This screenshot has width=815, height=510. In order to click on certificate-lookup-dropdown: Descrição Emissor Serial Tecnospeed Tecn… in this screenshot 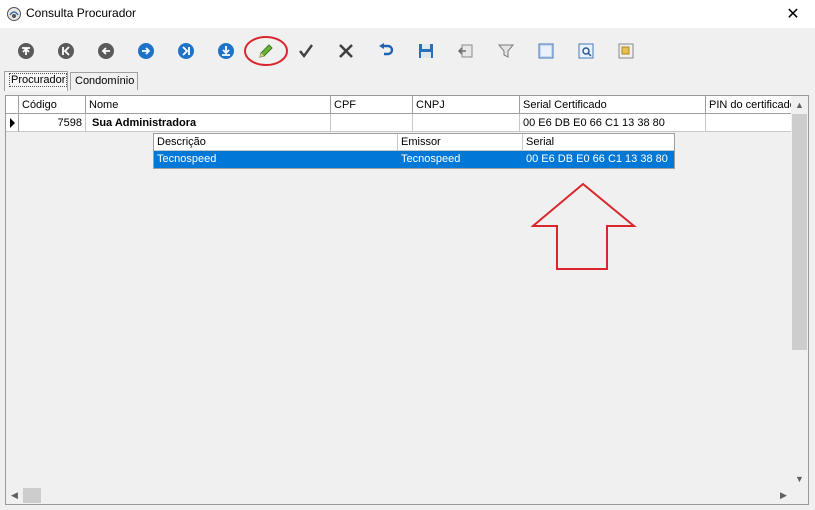, I will do `click(414, 151)`.